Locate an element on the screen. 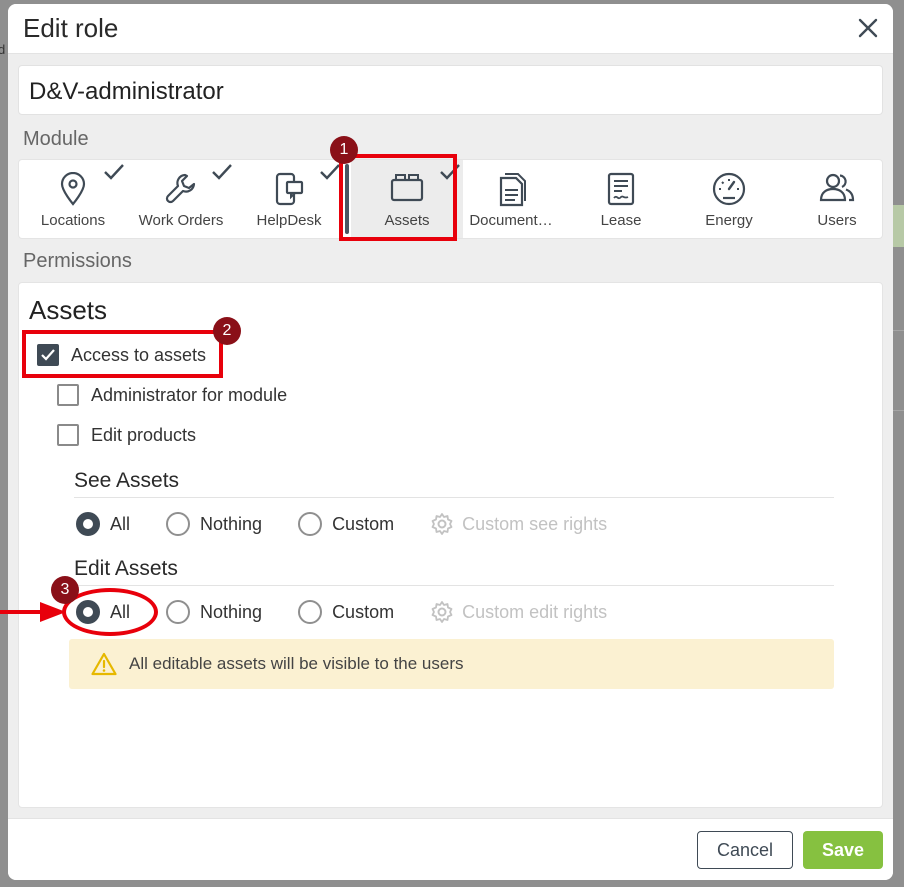  wrench-icon is located at coordinates (180, 188).